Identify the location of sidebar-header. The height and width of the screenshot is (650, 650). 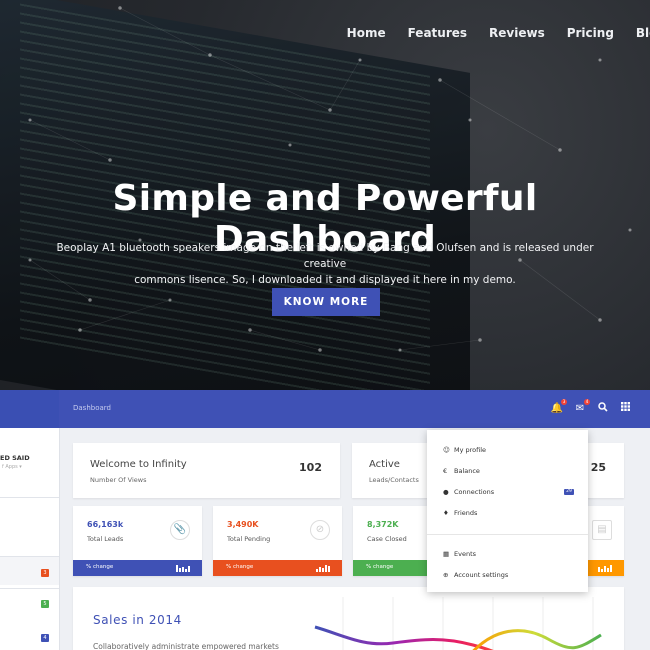
(29, 409).